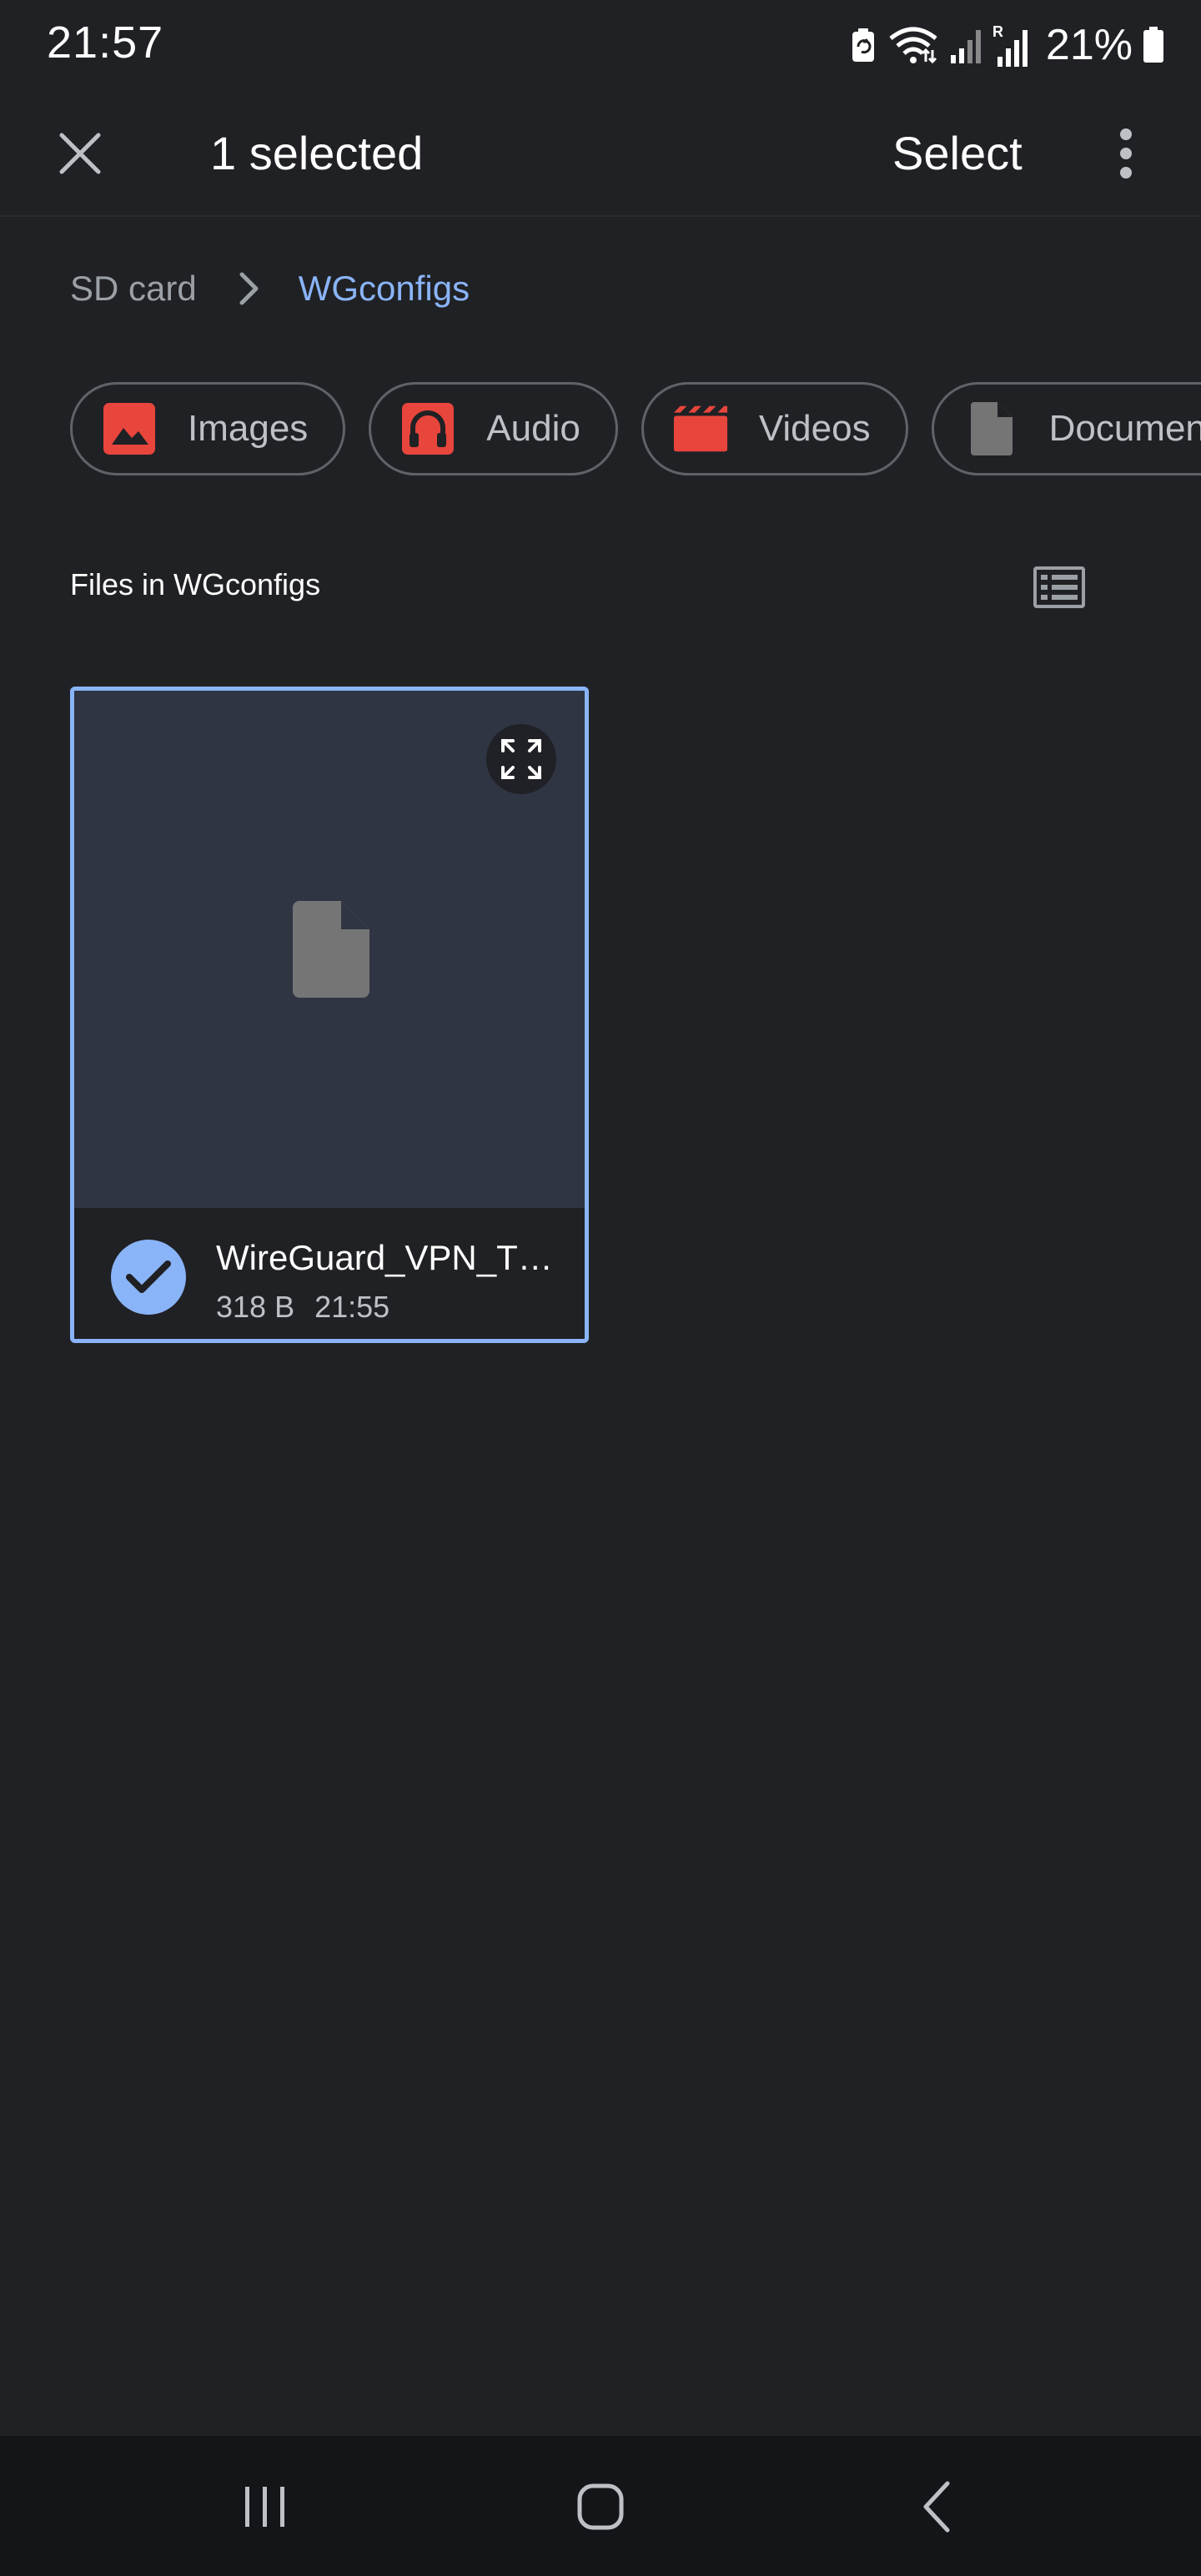  I want to click on close-icon, so click(80, 153).